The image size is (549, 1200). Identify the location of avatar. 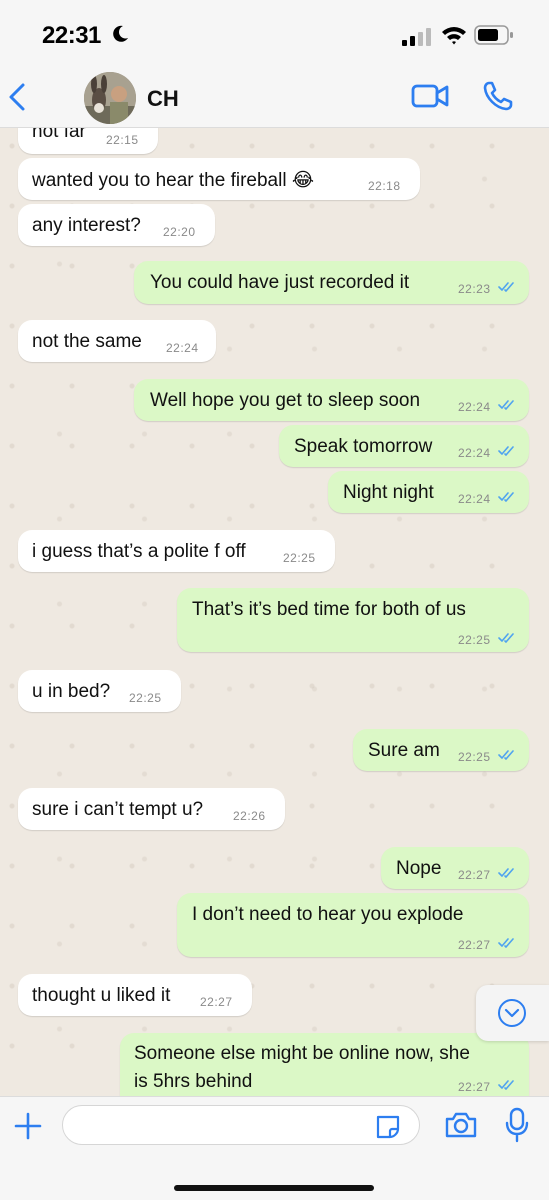
(110, 98).